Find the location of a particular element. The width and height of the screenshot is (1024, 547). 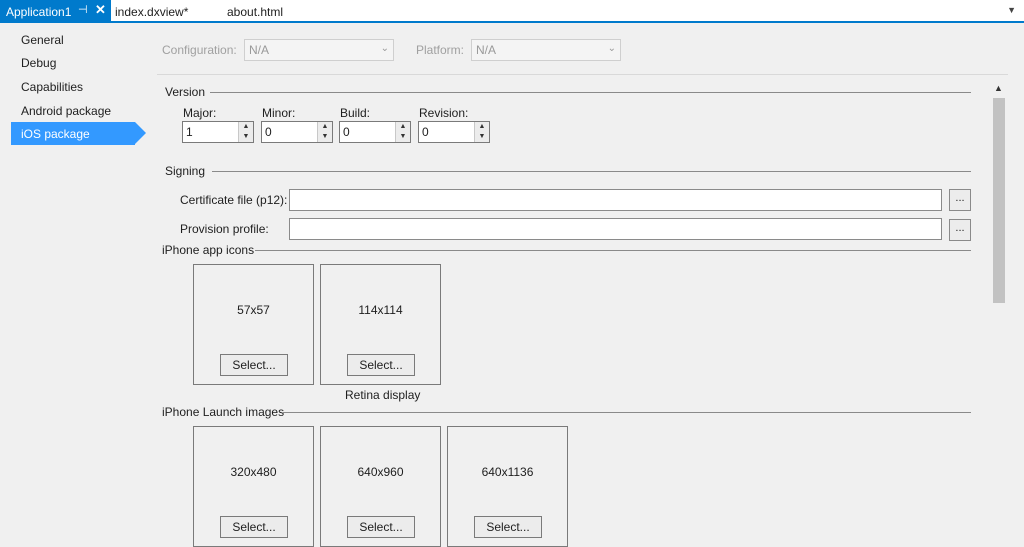

revision-value: 0 is located at coordinates (425, 132).